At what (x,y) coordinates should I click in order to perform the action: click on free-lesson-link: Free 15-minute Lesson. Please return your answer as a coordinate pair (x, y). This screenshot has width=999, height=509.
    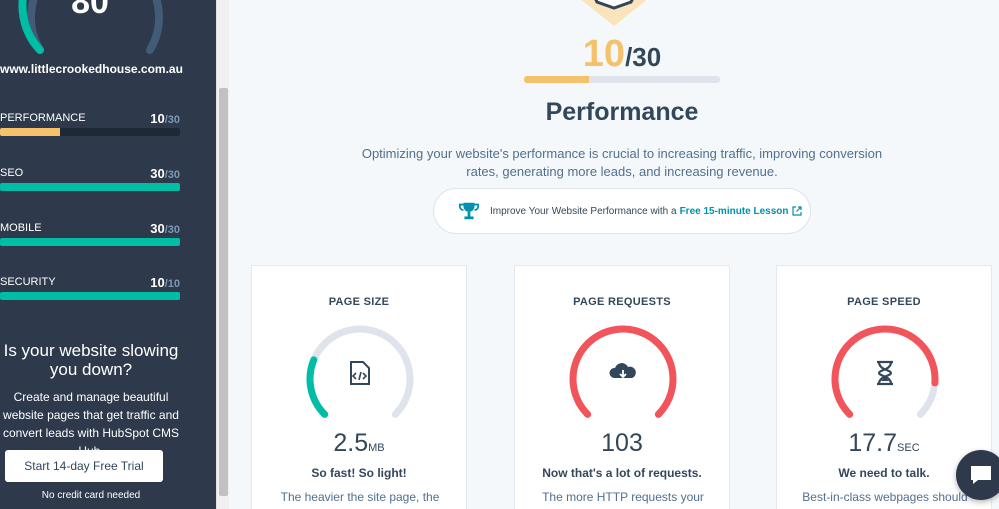
    Looking at the image, I should click on (734, 211).